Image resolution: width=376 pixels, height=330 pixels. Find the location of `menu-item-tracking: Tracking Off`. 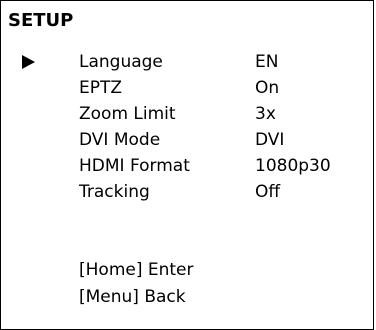

menu-item-tracking: Tracking Off is located at coordinates (187, 192).